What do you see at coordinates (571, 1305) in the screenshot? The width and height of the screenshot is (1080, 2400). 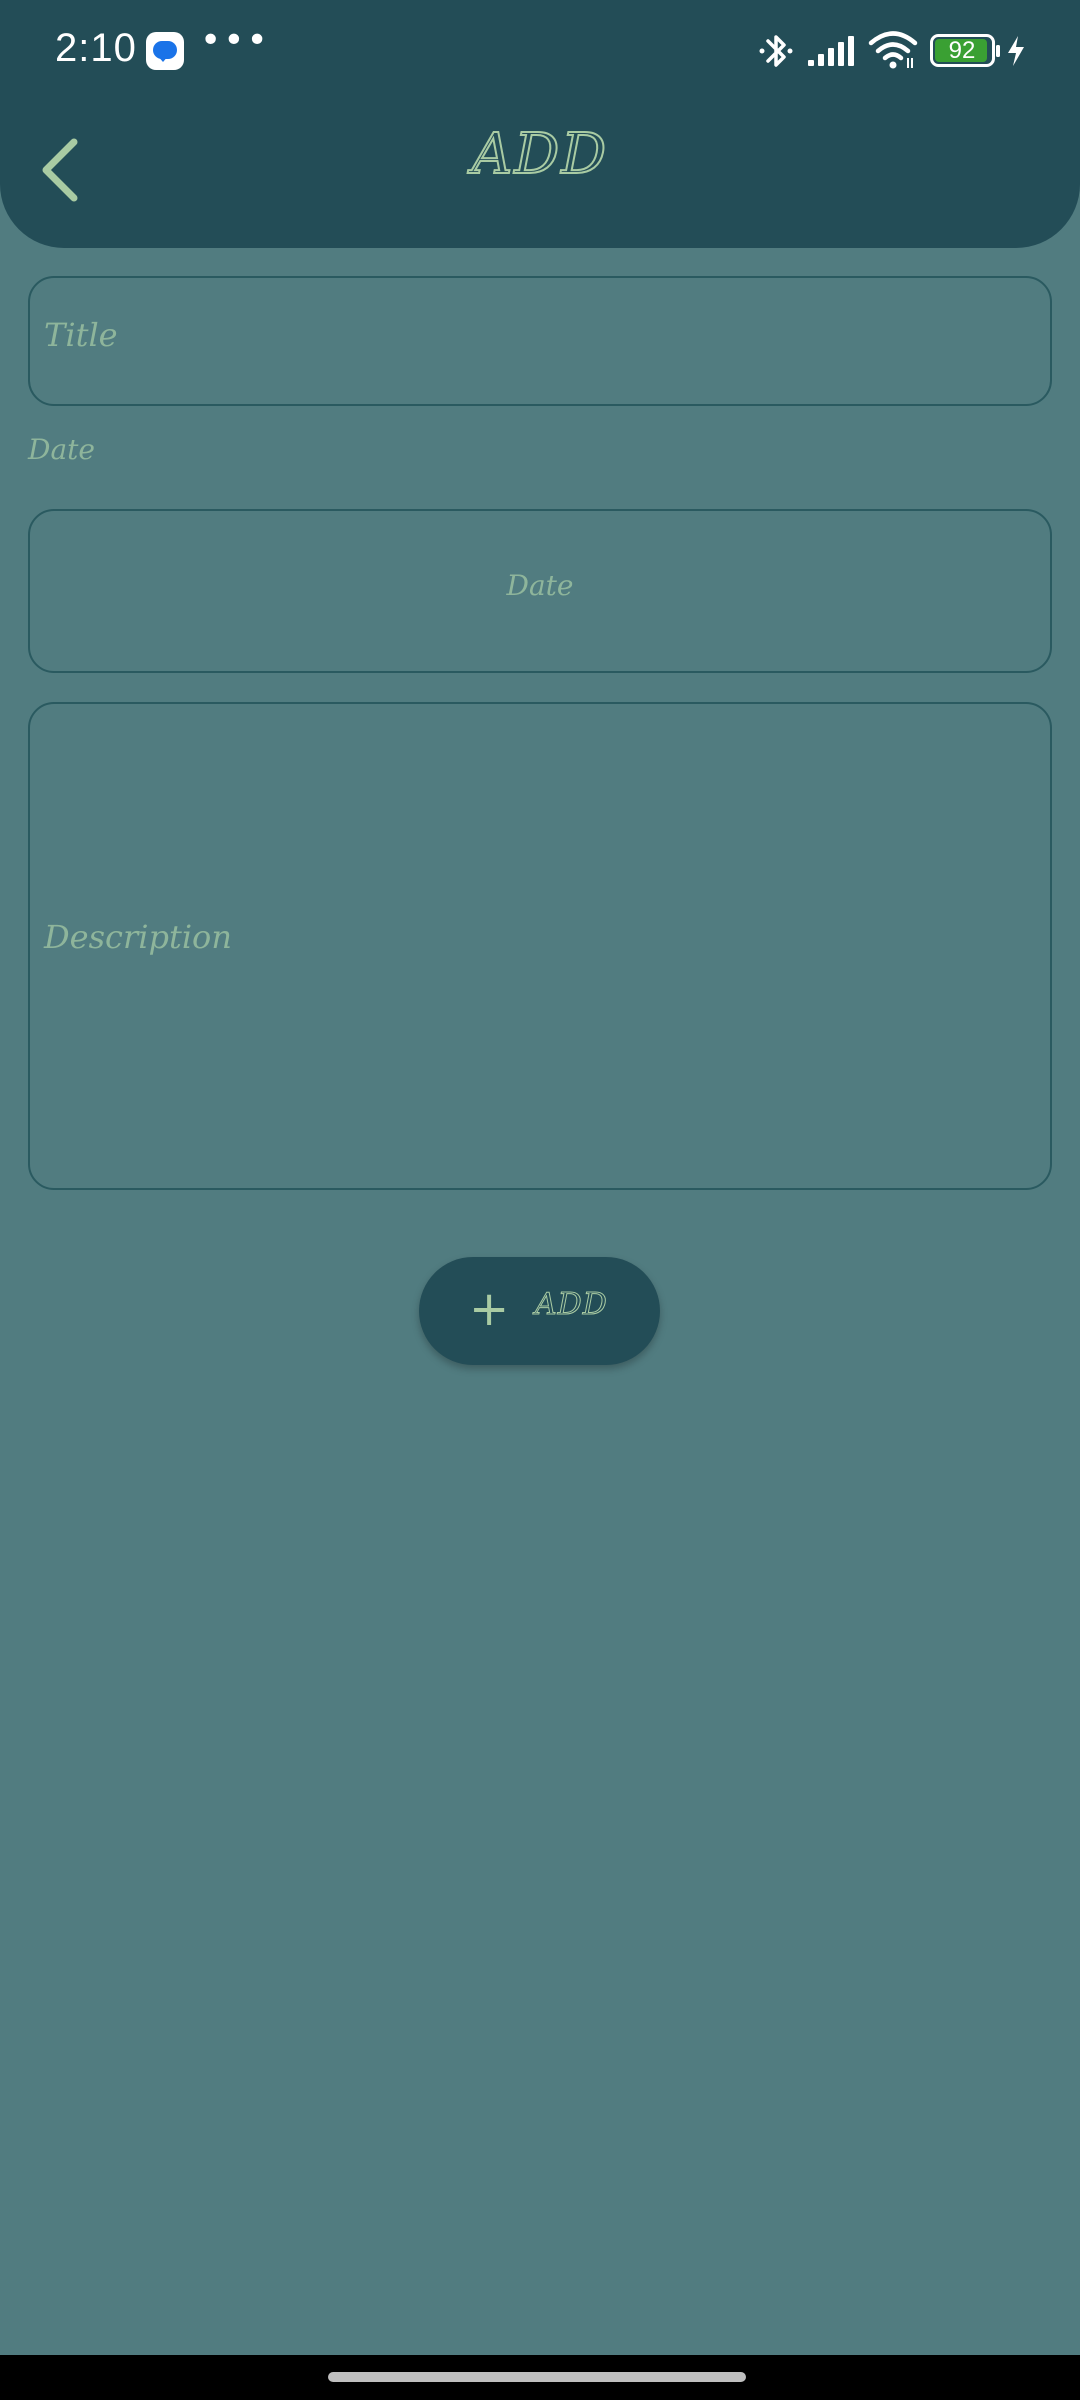 I see `add-button-label: ADD` at bounding box center [571, 1305].